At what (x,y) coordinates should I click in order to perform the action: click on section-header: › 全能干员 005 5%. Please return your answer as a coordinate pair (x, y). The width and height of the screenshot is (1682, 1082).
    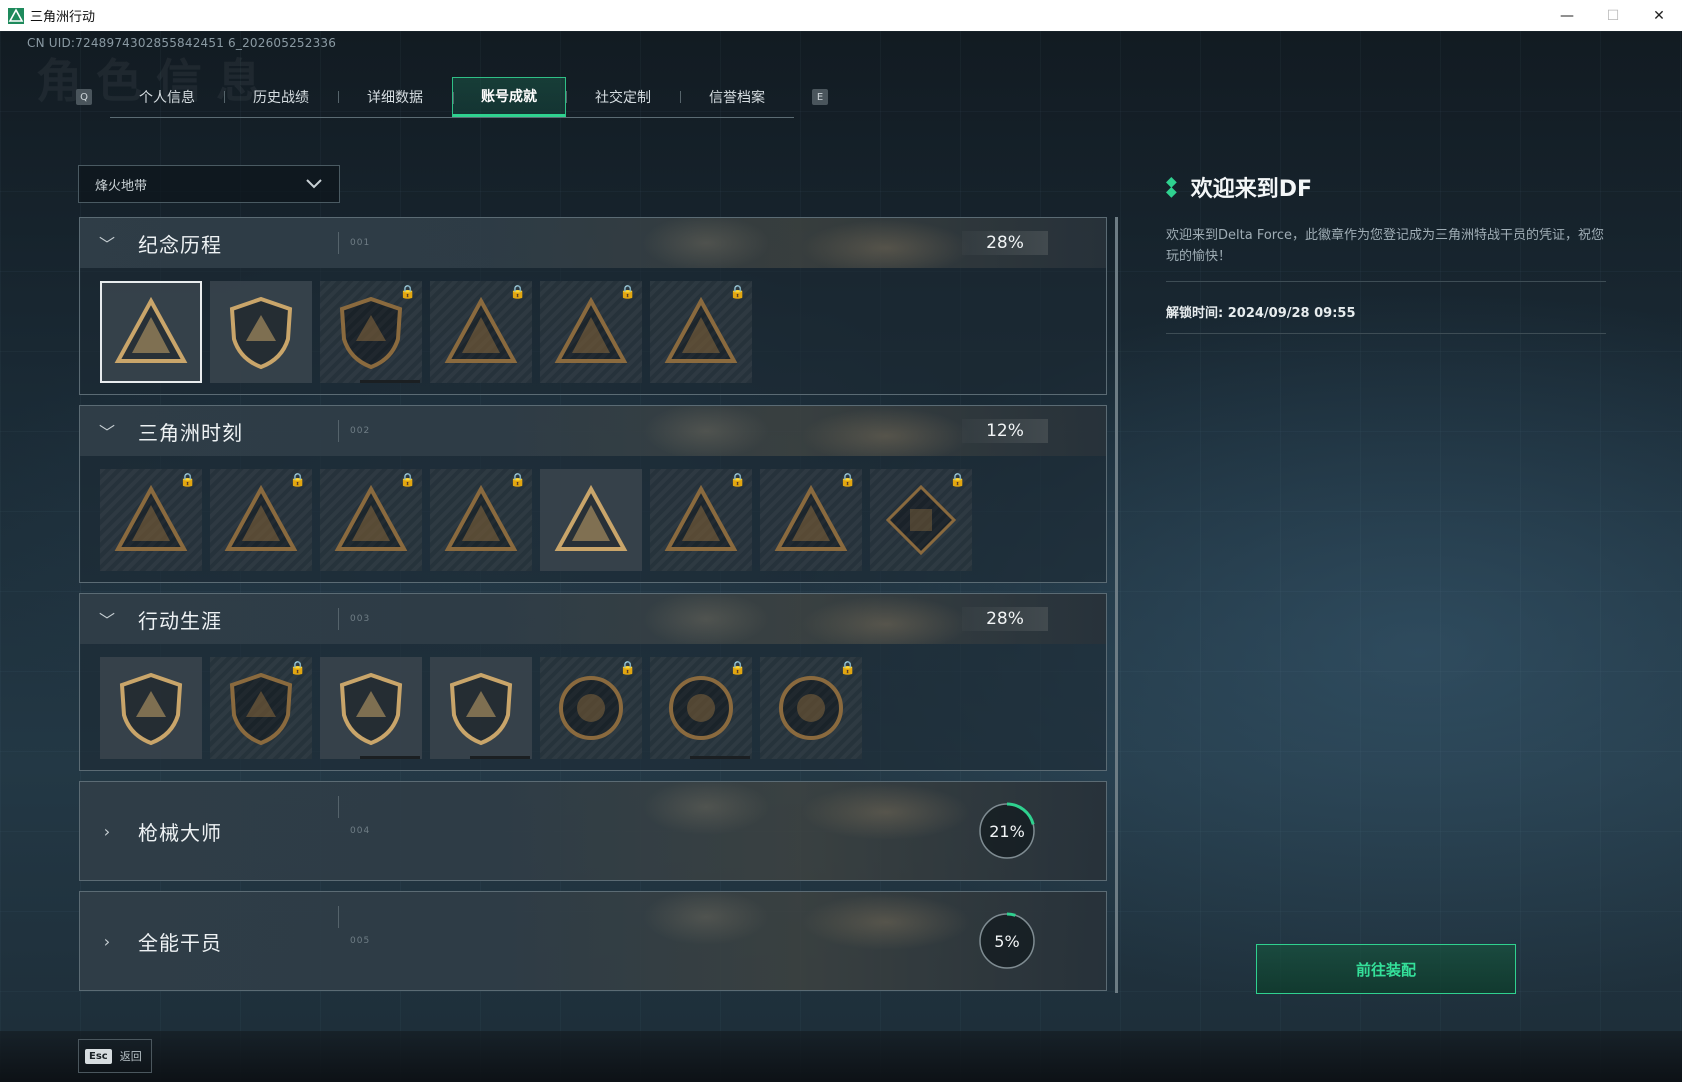
    Looking at the image, I should click on (593, 941).